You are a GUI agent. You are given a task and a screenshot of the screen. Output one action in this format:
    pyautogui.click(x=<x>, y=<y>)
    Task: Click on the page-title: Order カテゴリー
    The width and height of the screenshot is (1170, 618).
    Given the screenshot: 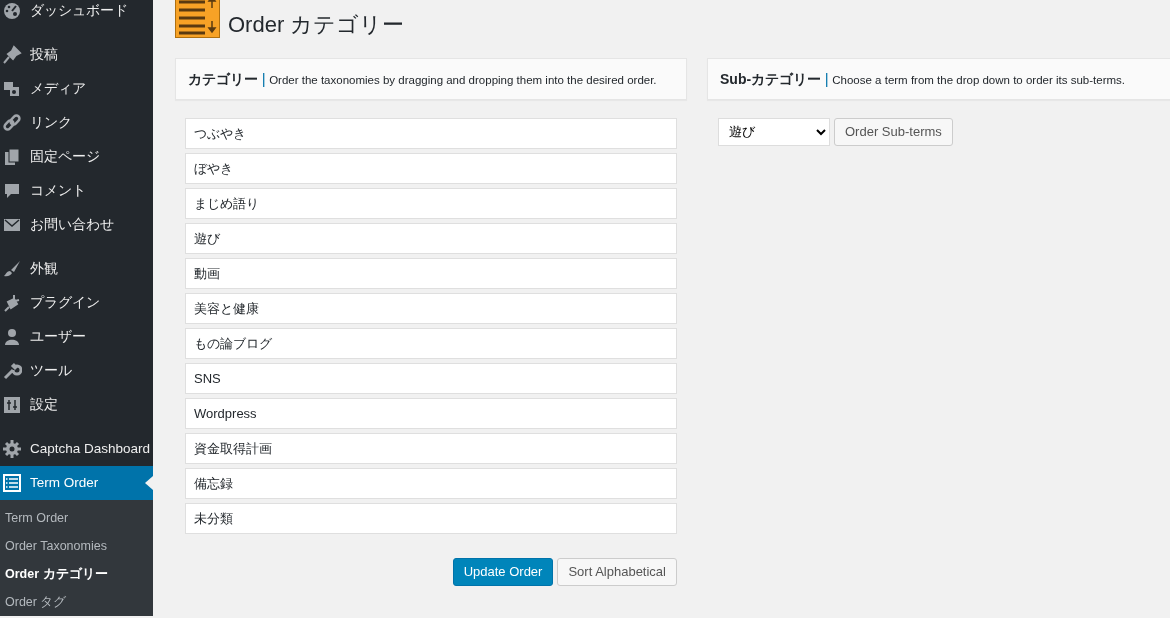 What is the action you would take?
    pyautogui.click(x=316, y=24)
    